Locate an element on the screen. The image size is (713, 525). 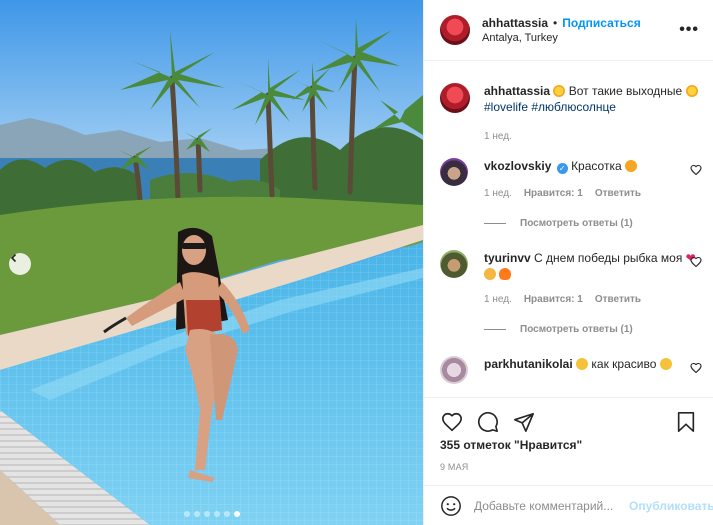
comment-text: Красотка is located at coordinates (596, 166).